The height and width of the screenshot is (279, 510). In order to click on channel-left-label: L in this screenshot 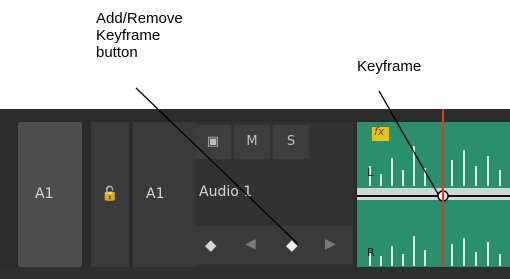, I will do `click(370, 172)`.